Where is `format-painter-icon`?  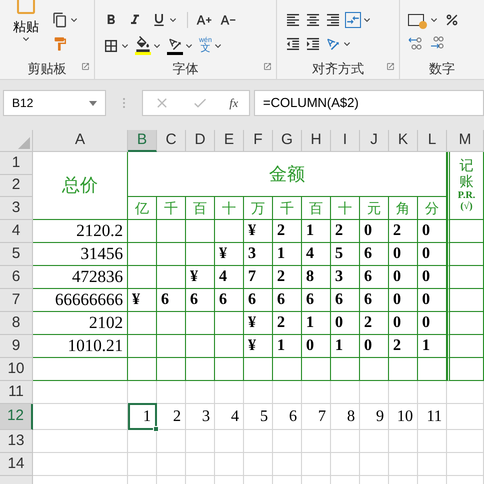
format-painter-icon is located at coordinates (60, 44).